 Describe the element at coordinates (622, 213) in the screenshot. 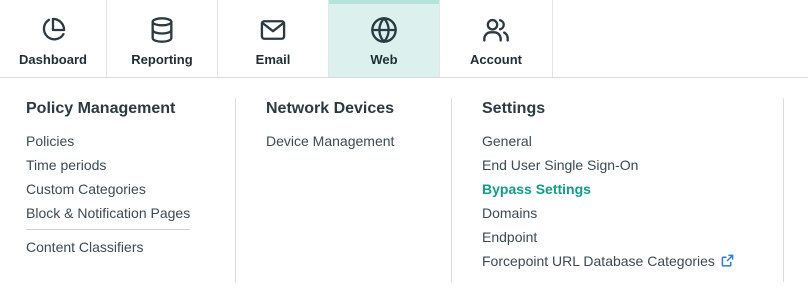

I see `menu-item-domains: Domains` at that location.